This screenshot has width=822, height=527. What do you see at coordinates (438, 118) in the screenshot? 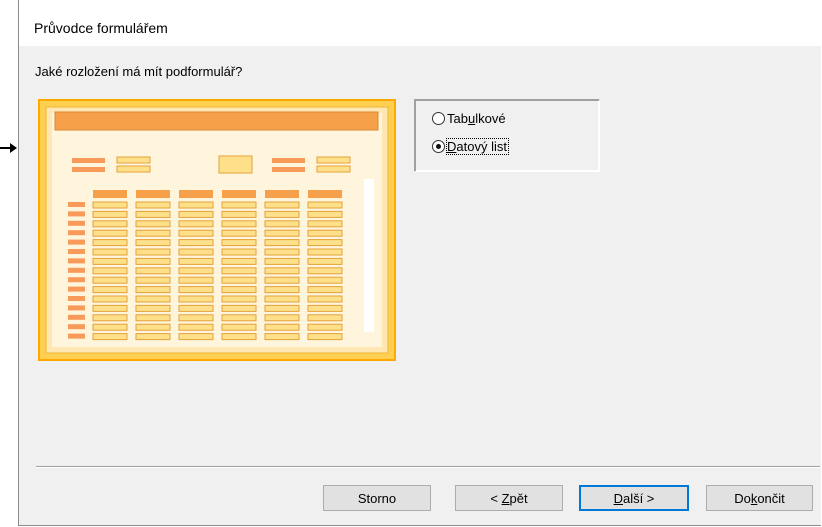
I see `radio-tabular` at bounding box center [438, 118].